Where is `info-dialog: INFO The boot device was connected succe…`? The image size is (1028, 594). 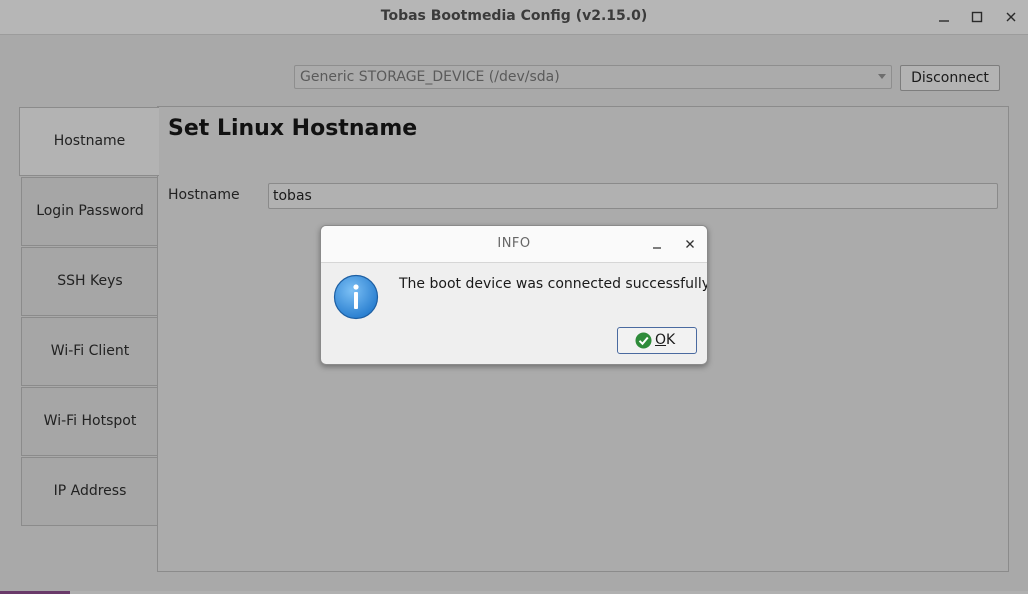
info-dialog: INFO The boot device was connected succe… is located at coordinates (514, 295).